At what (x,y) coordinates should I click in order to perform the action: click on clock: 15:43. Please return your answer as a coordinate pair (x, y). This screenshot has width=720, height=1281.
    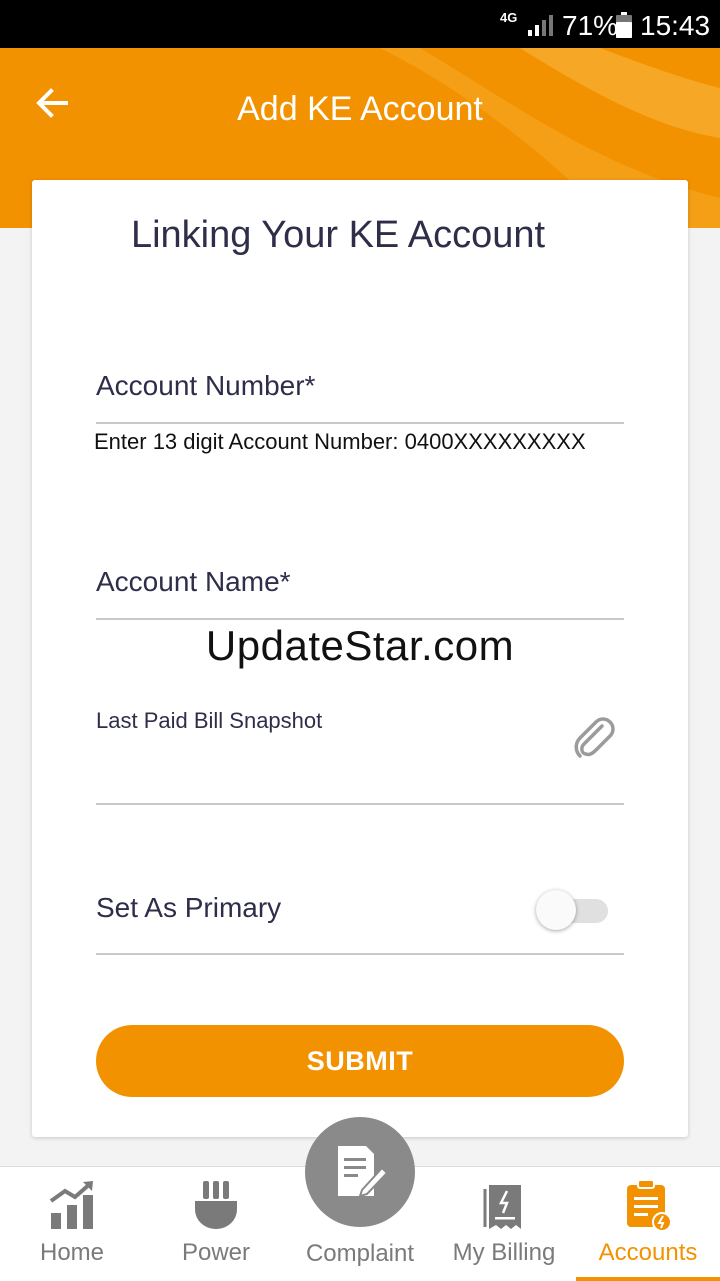
    Looking at the image, I should click on (675, 25).